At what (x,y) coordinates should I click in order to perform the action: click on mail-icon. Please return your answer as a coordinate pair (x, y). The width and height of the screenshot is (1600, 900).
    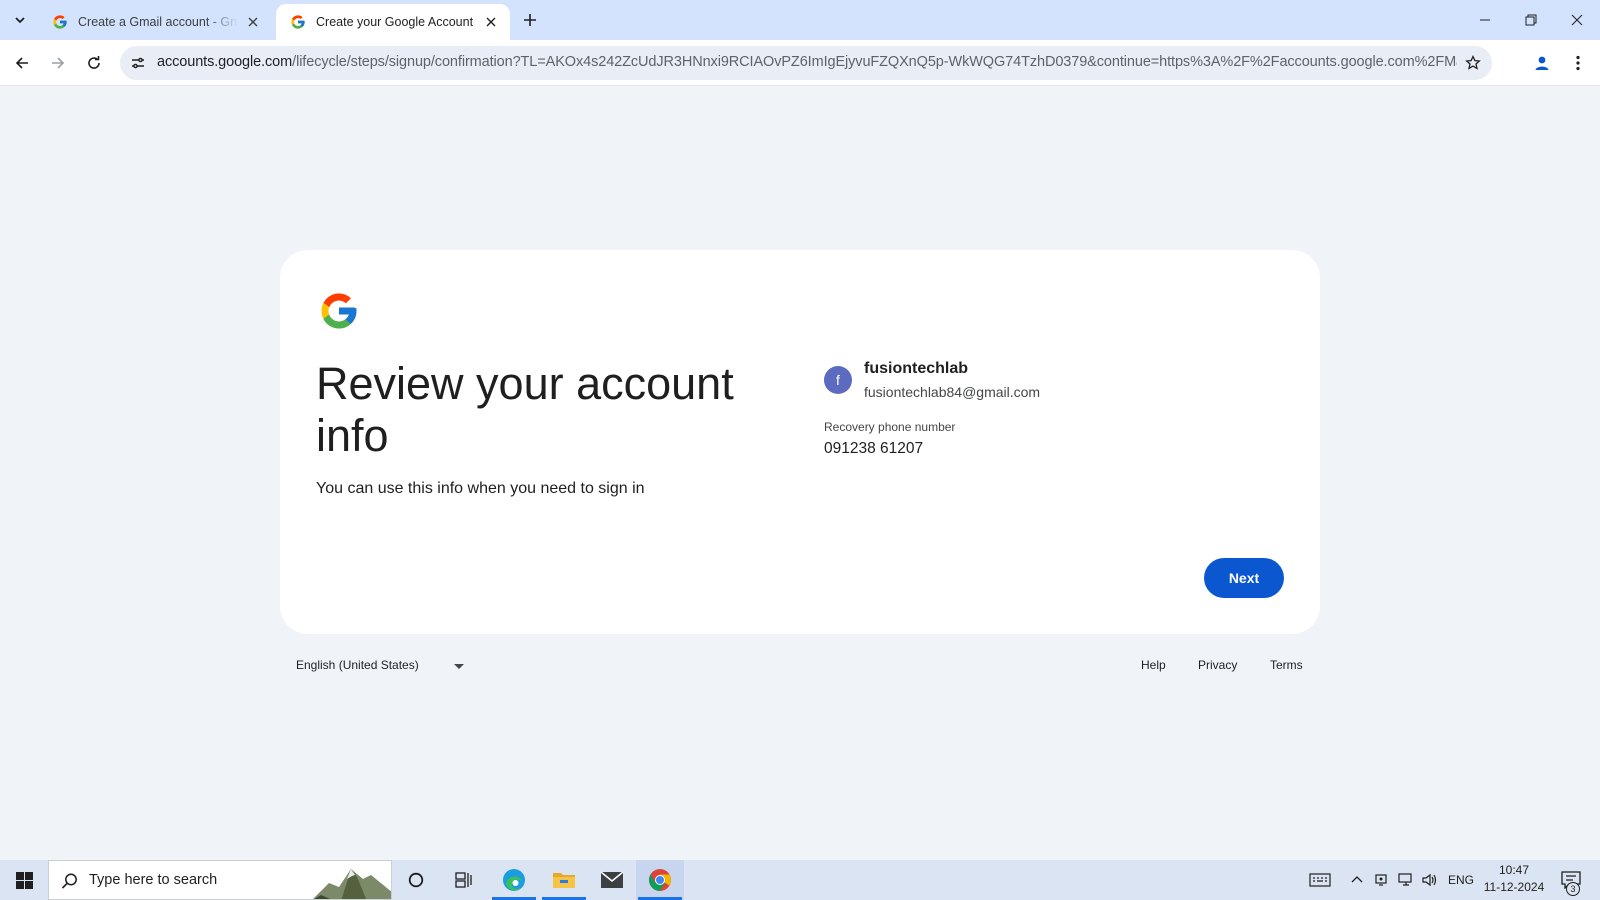
    Looking at the image, I should click on (612, 879).